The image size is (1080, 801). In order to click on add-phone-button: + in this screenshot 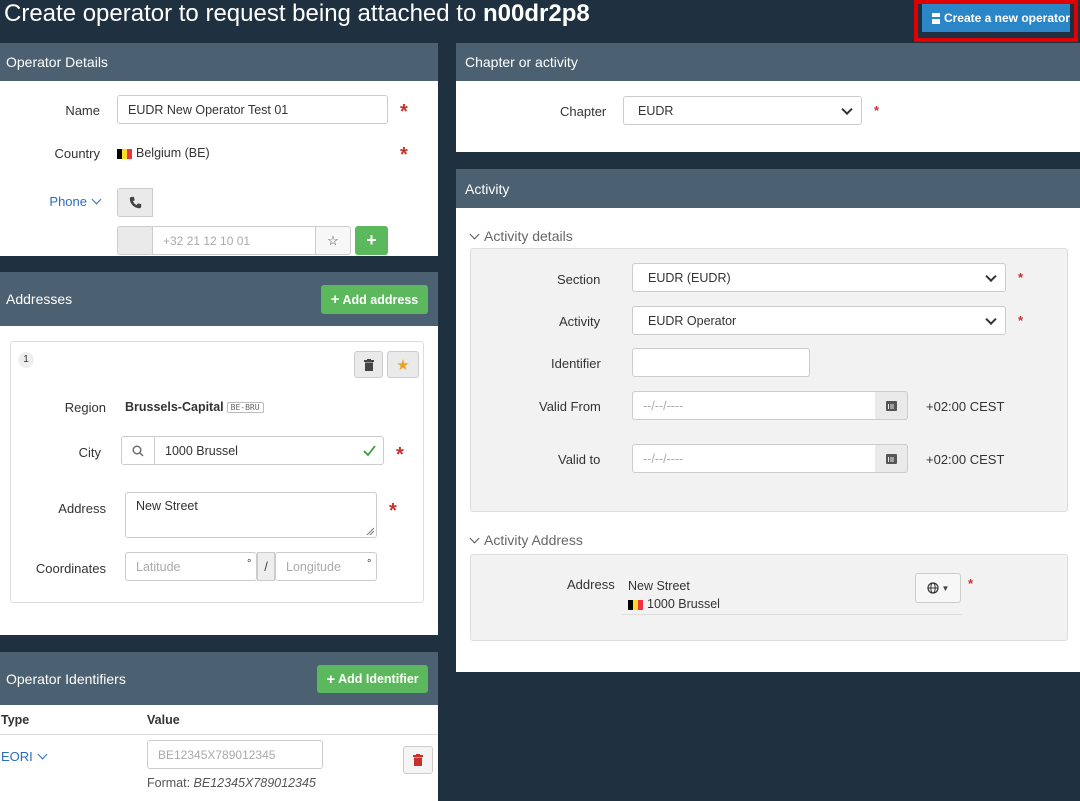, I will do `click(371, 240)`.